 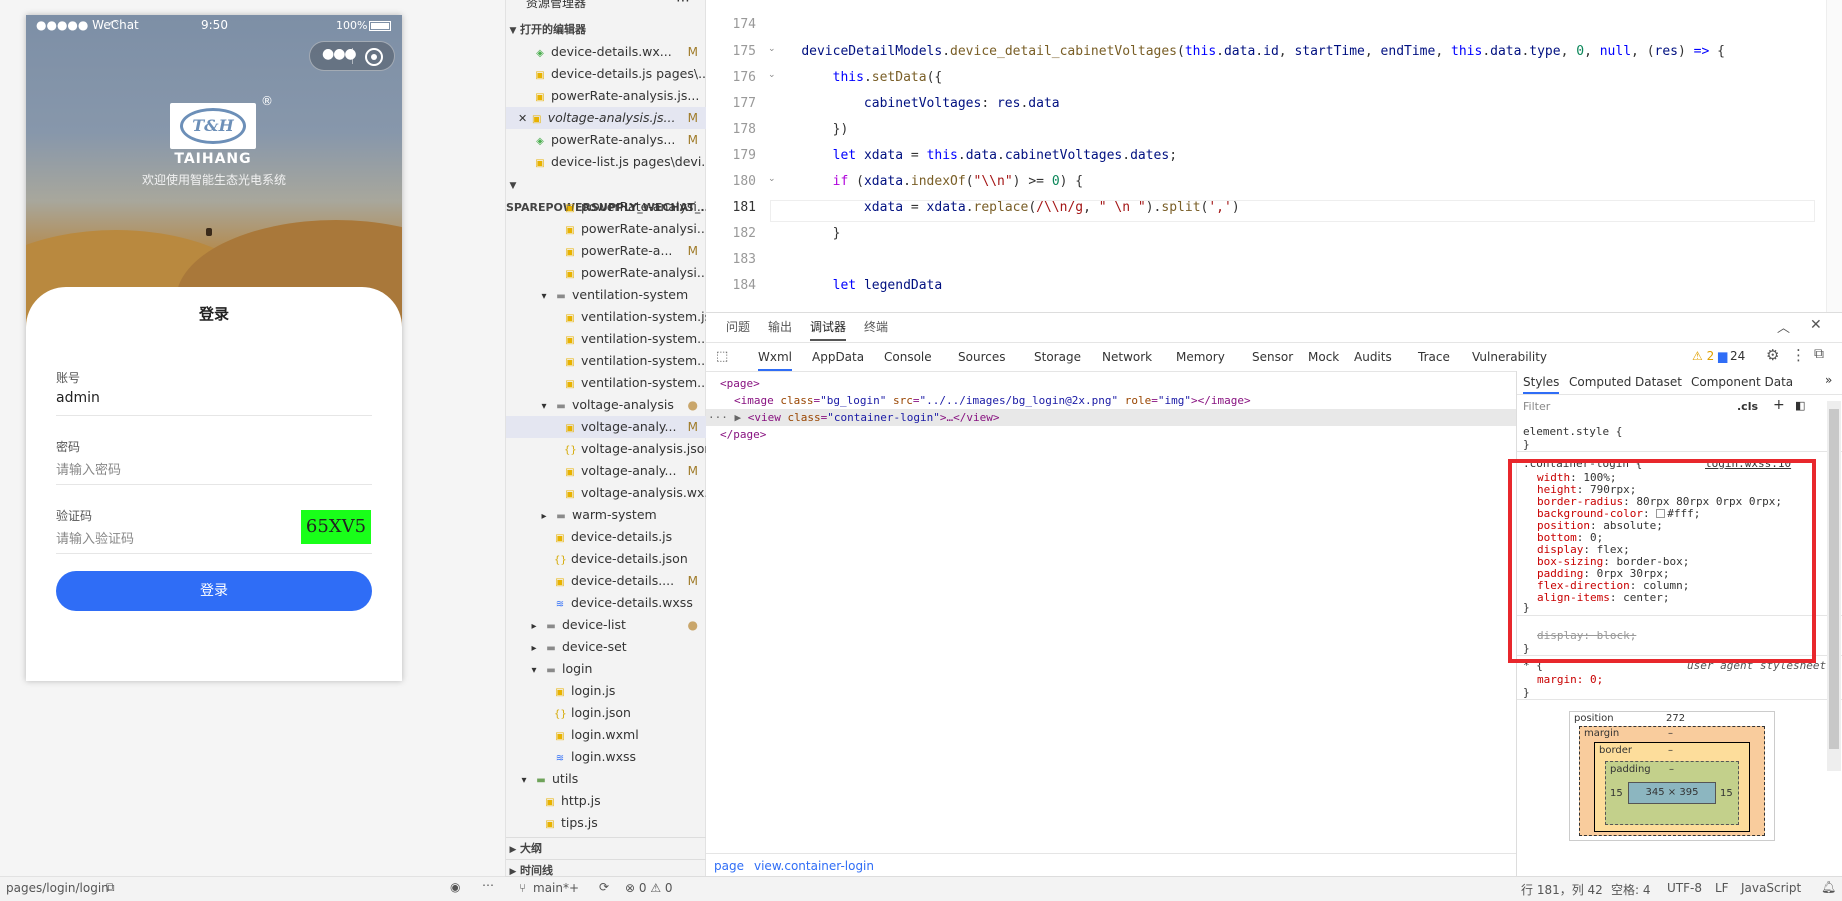 What do you see at coordinates (1570, 679) in the screenshot?
I see `ua-declaration: margin: 0;` at bounding box center [1570, 679].